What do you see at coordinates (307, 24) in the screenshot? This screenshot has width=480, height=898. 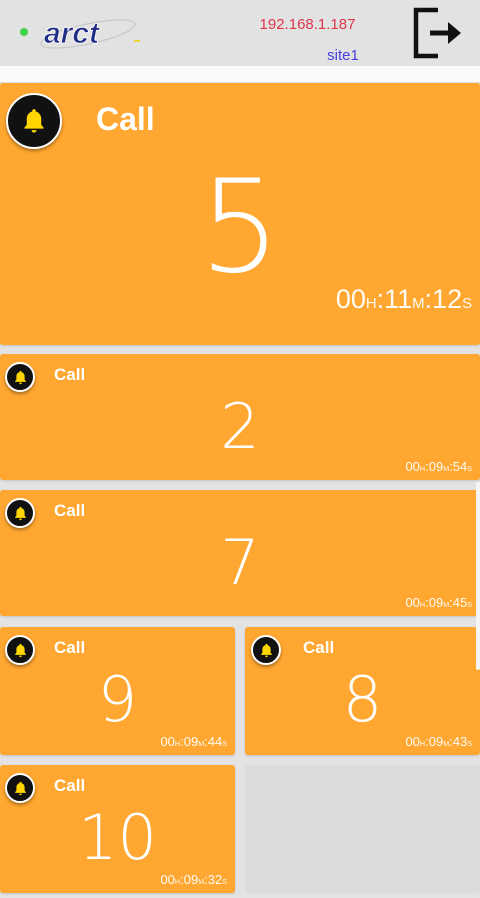 I see `ip-address: 192.168.1.187` at bounding box center [307, 24].